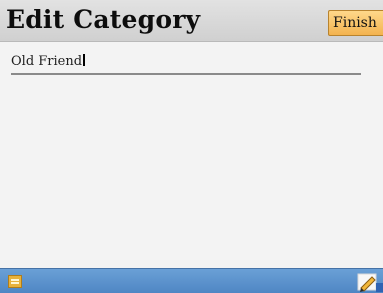 The width and height of the screenshot is (383, 293). Describe the element at coordinates (369, 282) in the screenshot. I see `pencil-edit-icon` at that location.